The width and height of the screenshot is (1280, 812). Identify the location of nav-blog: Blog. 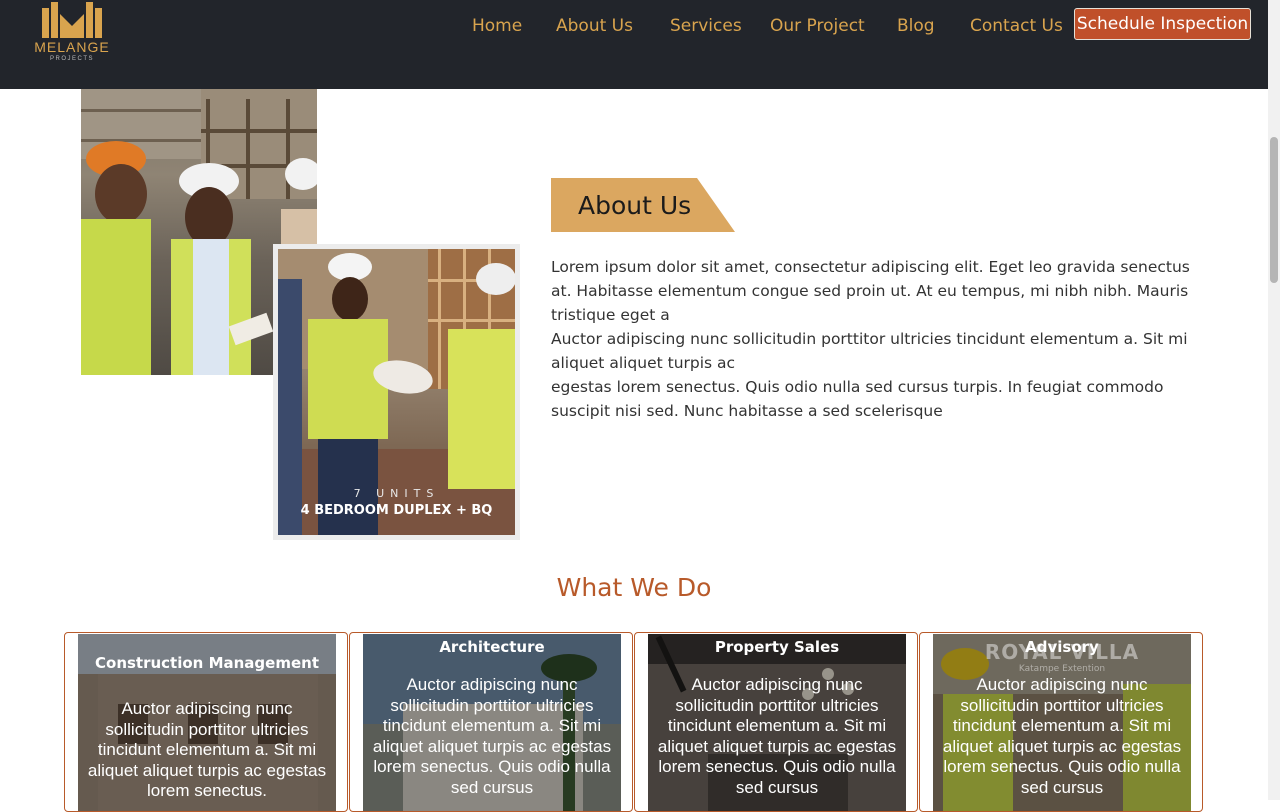
(916, 26).